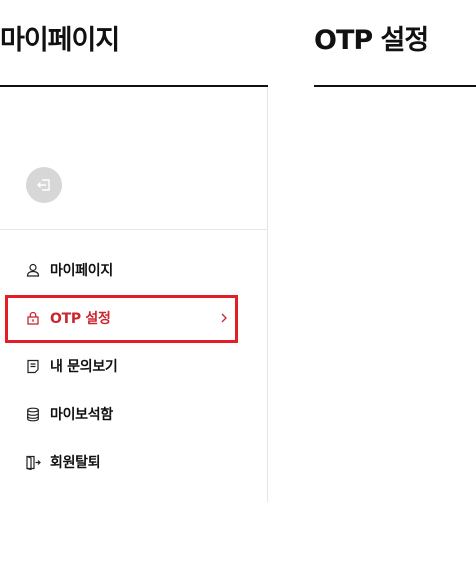 The image size is (476, 565). What do you see at coordinates (33, 270) in the screenshot?
I see `user-icon` at bounding box center [33, 270].